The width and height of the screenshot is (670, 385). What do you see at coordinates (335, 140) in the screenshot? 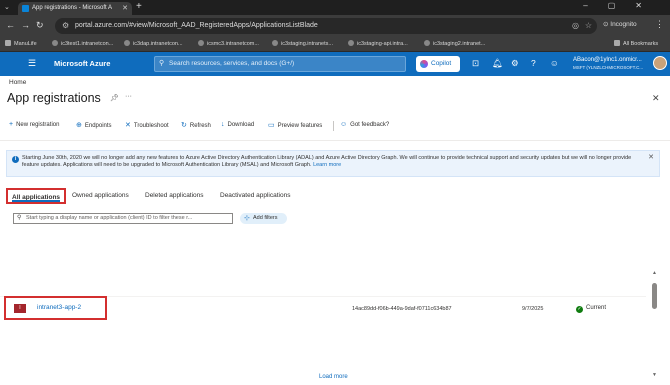
I see `divider` at bounding box center [335, 140].